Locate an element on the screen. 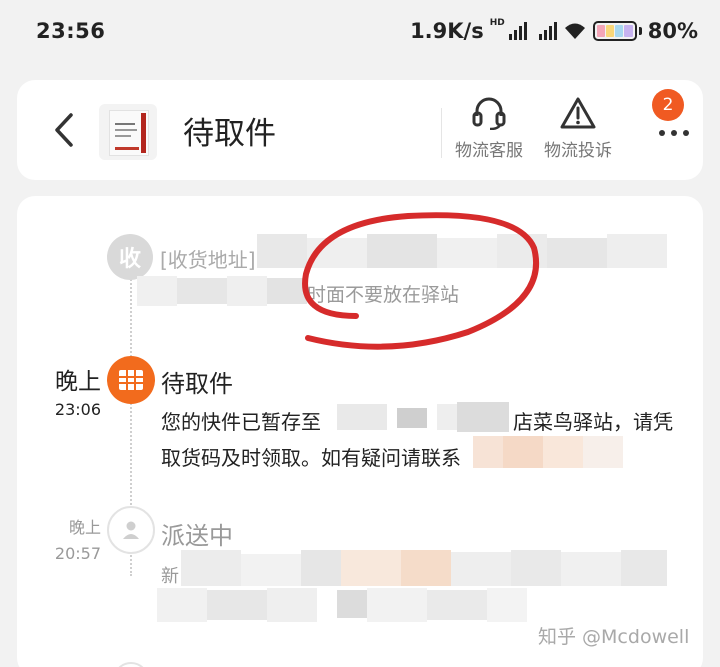 This screenshot has height=667, width=720. warning-triangle-icon is located at coordinates (578, 113).